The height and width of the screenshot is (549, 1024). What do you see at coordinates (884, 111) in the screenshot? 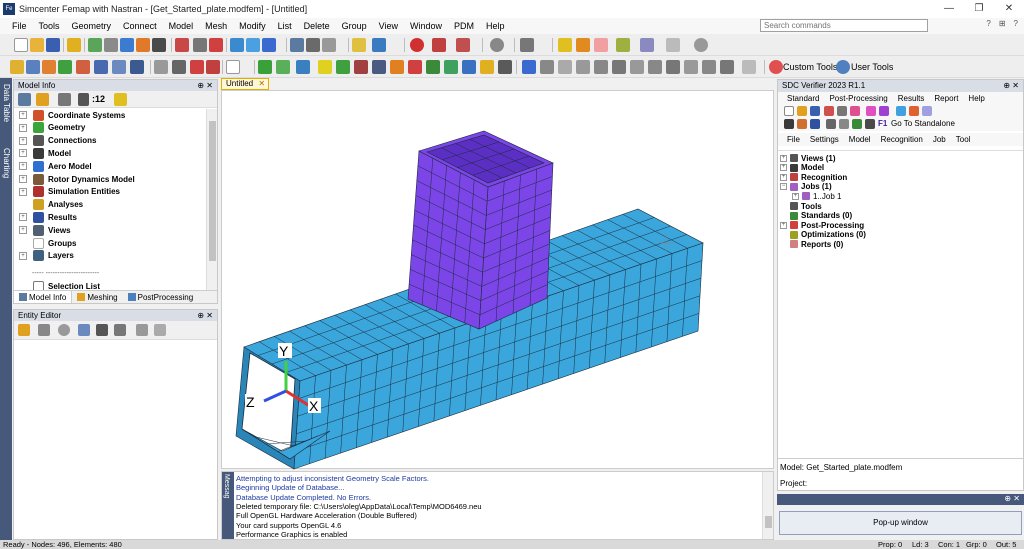
I see `sdc-play-icon` at bounding box center [884, 111].